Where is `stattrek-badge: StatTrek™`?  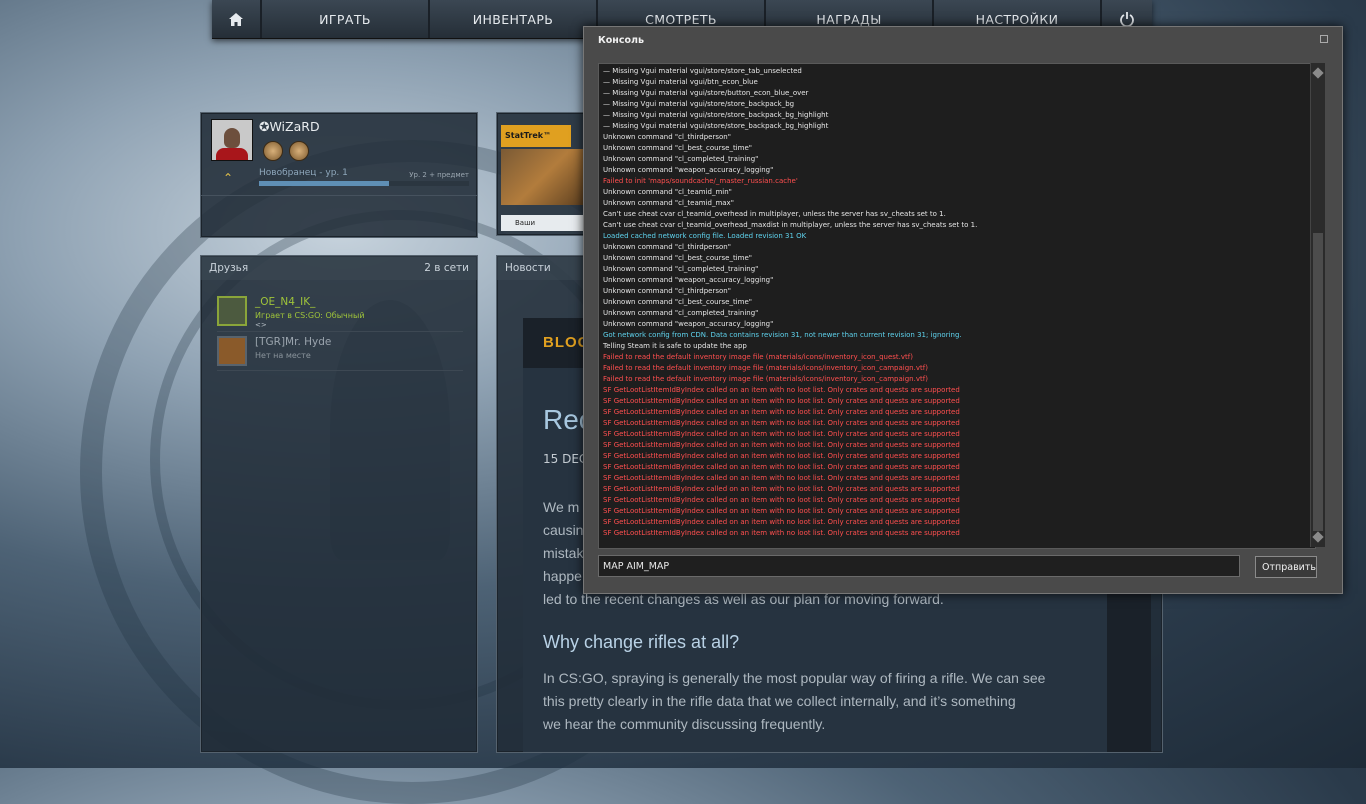
stattrek-badge: StatTrek™ is located at coordinates (536, 136).